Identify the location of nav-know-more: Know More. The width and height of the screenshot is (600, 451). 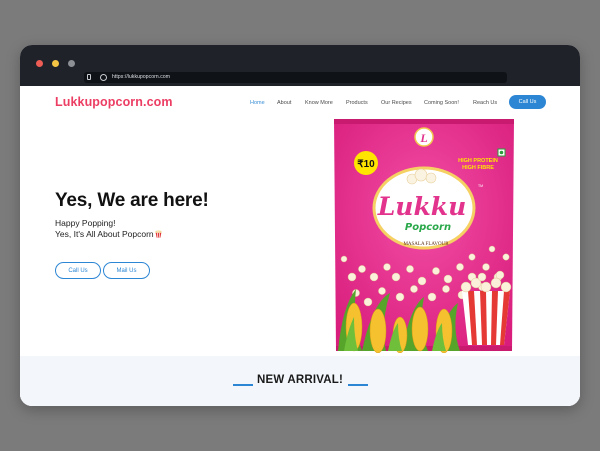
(319, 103).